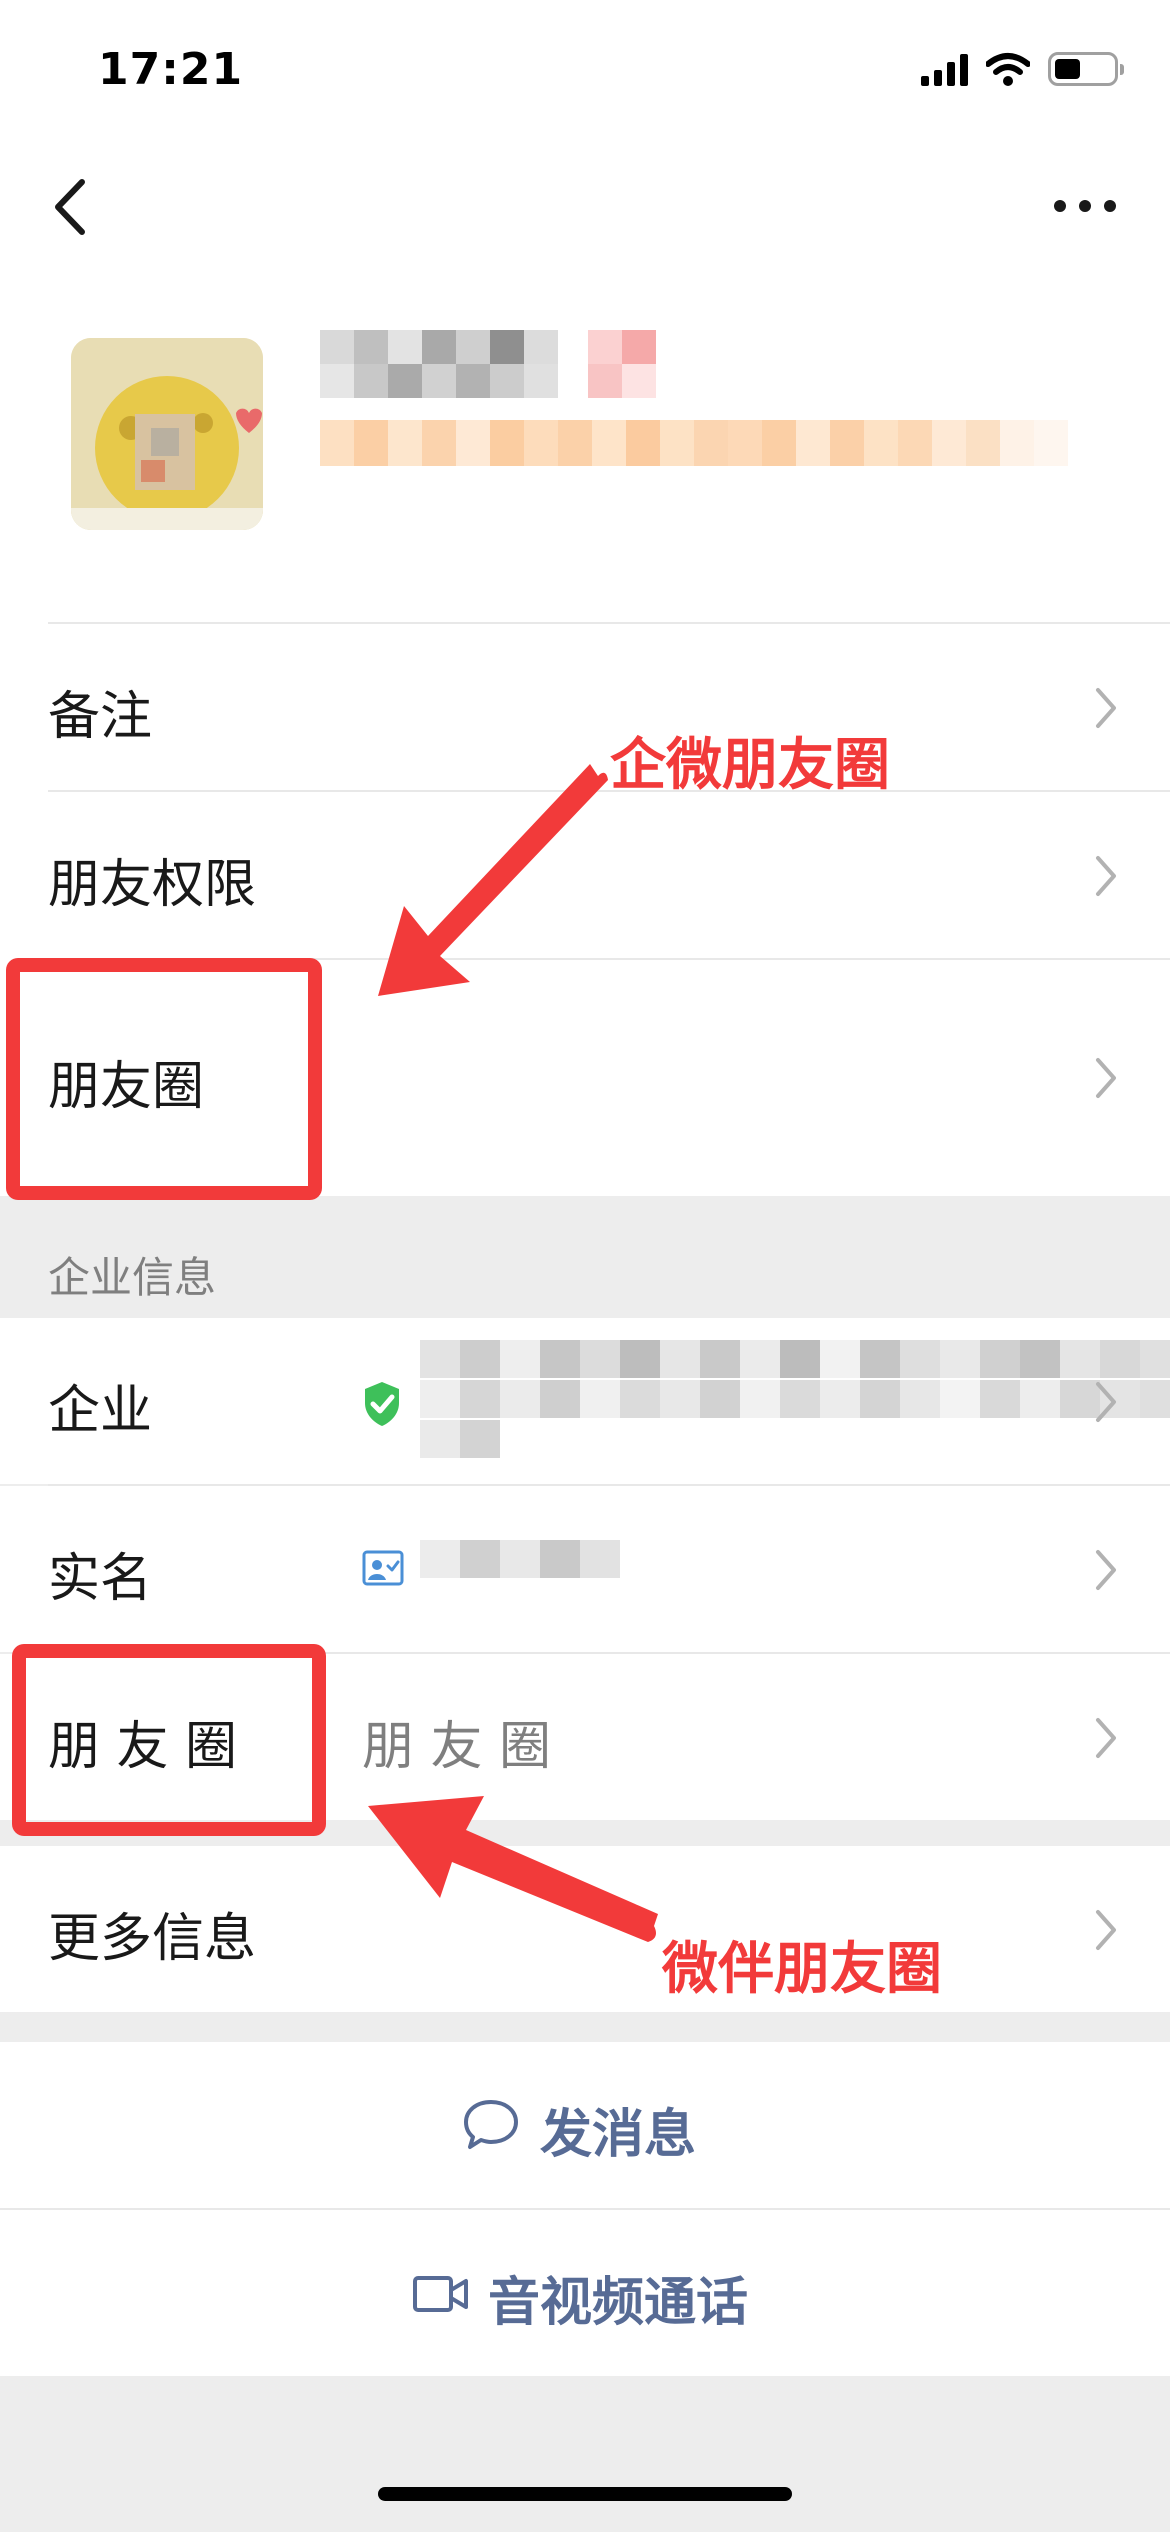  Describe the element at coordinates (491, 2124) in the screenshot. I see `chat-bubble-icon` at that location.